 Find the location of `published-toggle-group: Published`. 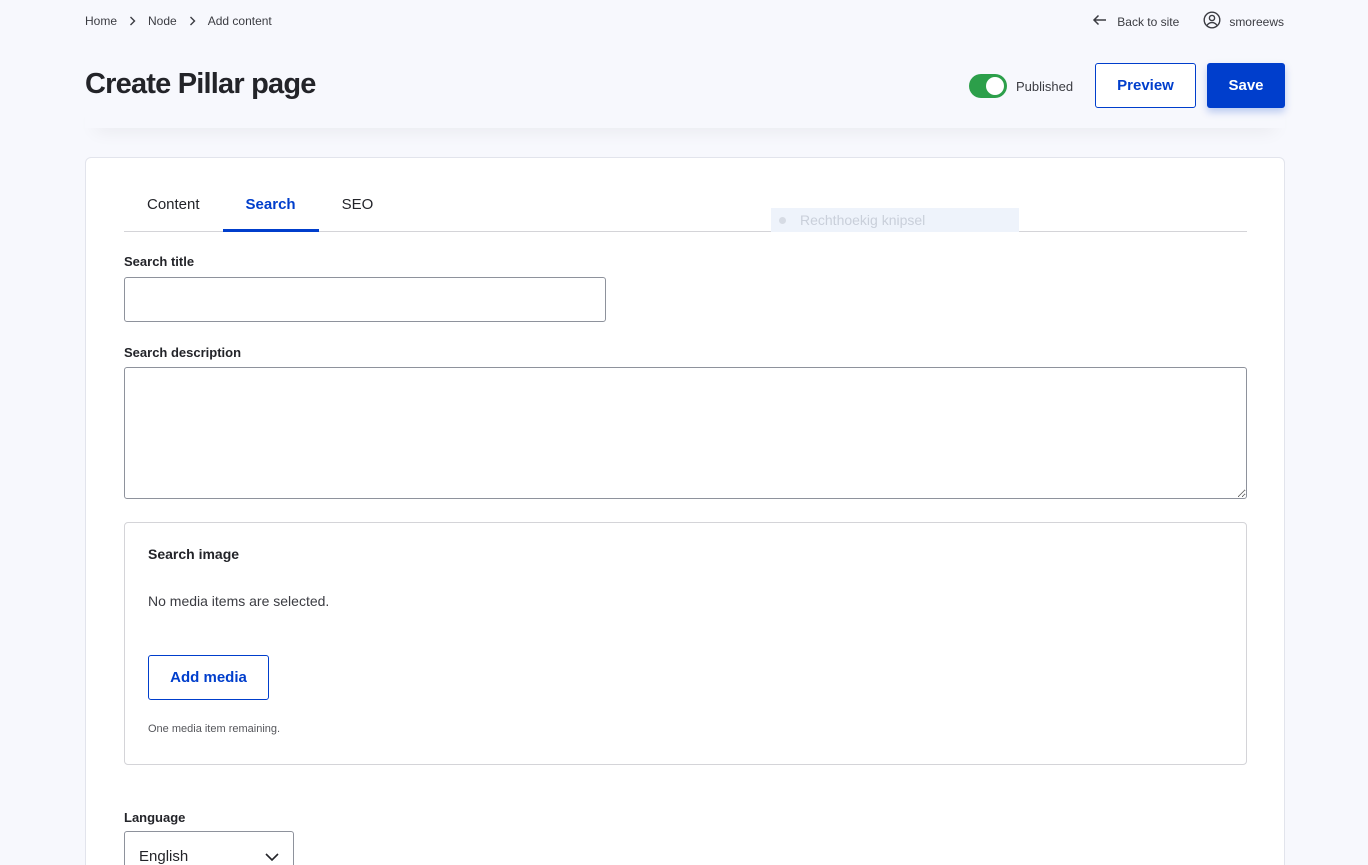

published-toggle-group: Published is located at coordinates (1021, 86).